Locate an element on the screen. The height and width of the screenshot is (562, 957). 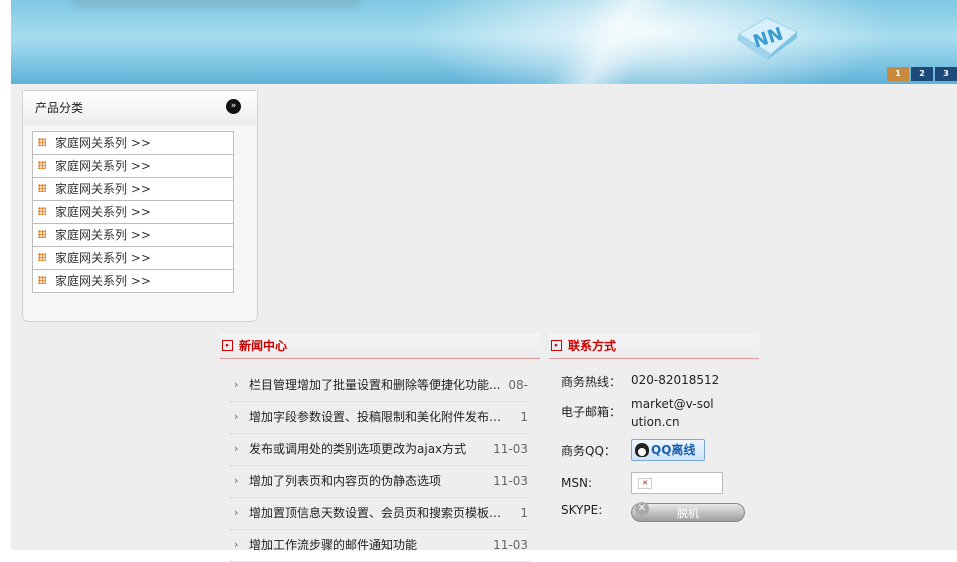
skype-status-button: ✕ 脱机 is located at coordinates (688, 512).